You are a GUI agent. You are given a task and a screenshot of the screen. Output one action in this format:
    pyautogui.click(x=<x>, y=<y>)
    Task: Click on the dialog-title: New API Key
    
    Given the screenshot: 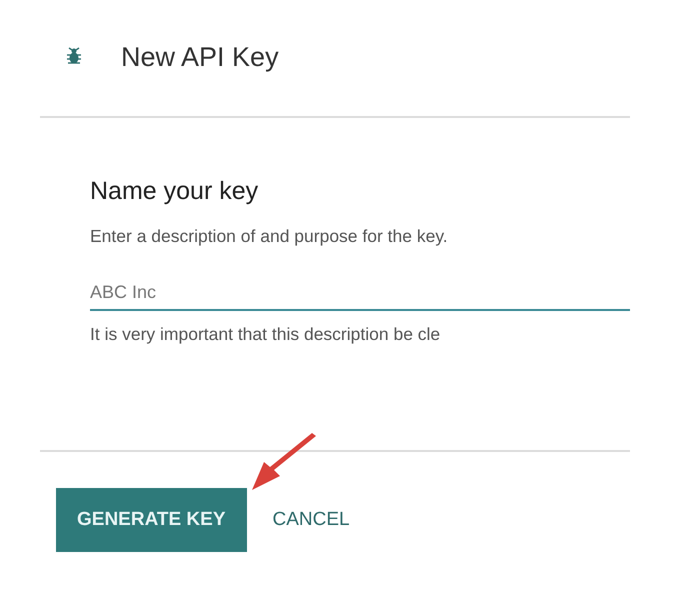 What is the action you would take?
    pyautogui.click(x=200, y=57)
    